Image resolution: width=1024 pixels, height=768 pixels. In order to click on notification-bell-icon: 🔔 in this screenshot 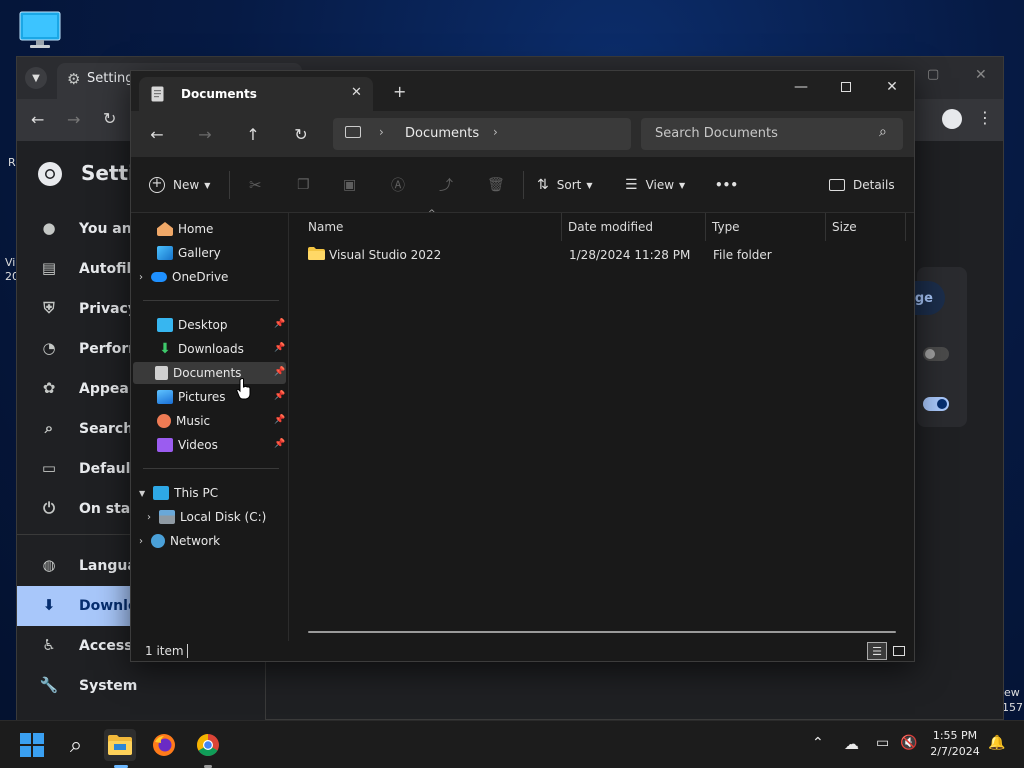, I will do `click(996, 743)`.